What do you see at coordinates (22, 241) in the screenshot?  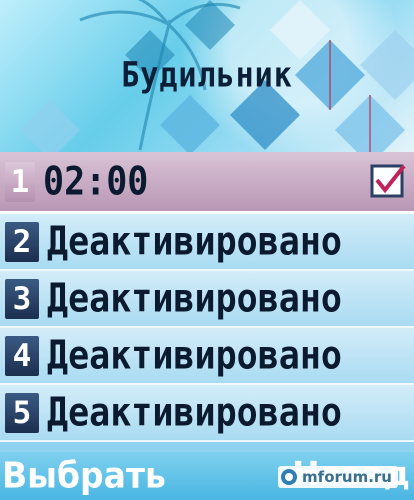 I see `alarm-number-badge: 2` at bounding box center [22, 241].